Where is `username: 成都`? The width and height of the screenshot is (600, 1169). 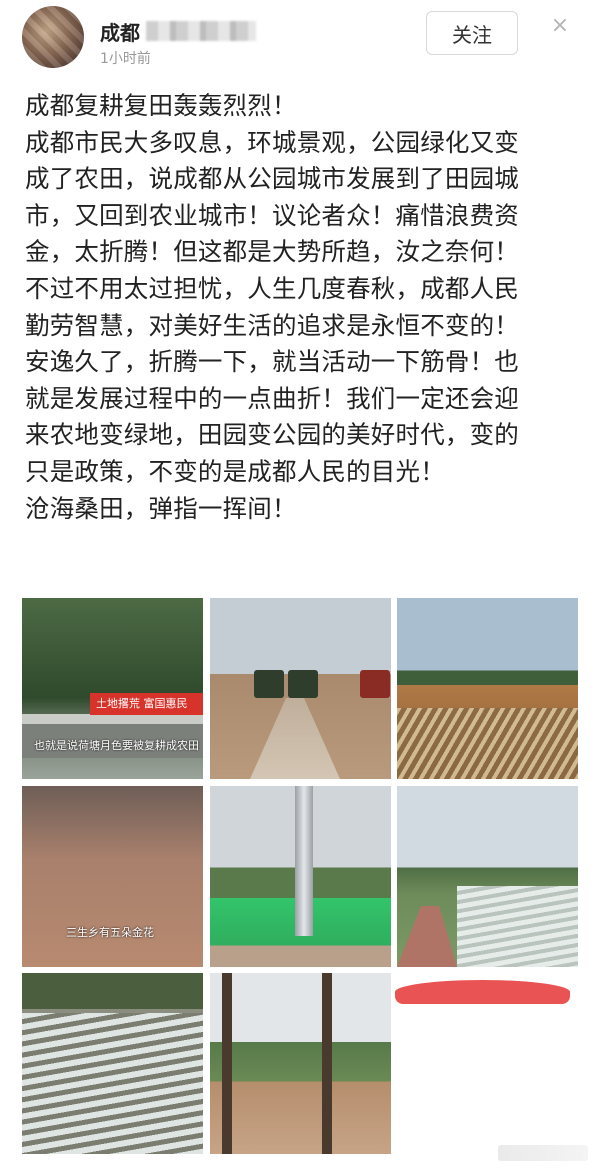 username: 成都 is located at coordinates (120, 31).